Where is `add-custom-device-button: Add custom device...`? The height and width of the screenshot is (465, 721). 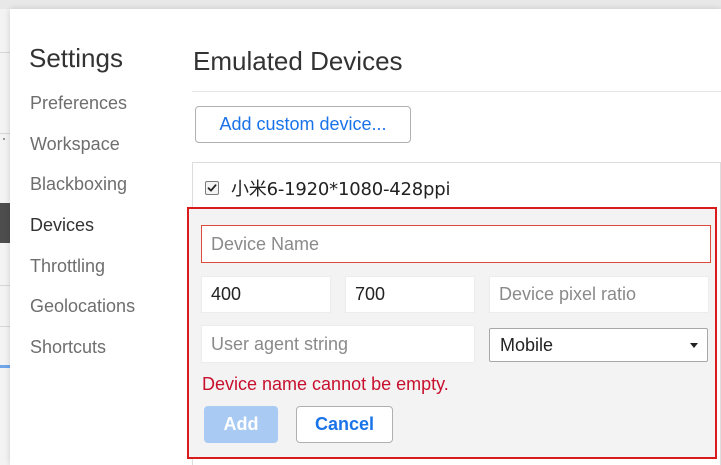 add-custom-device-button: Add custom device... is located at coordinates (303, 124).